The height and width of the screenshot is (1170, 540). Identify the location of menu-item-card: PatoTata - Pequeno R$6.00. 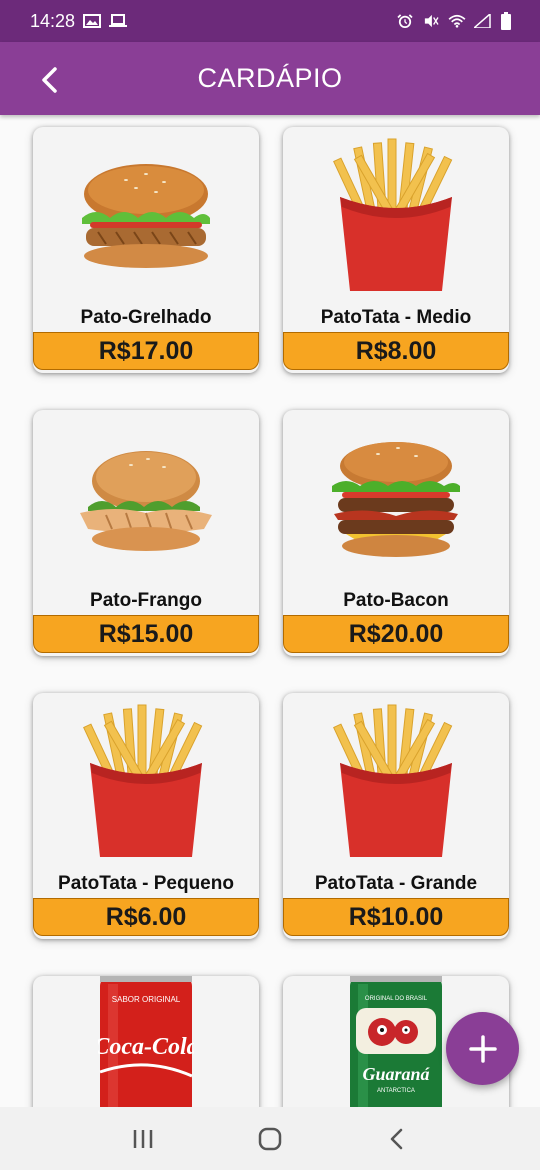
(146, 816).